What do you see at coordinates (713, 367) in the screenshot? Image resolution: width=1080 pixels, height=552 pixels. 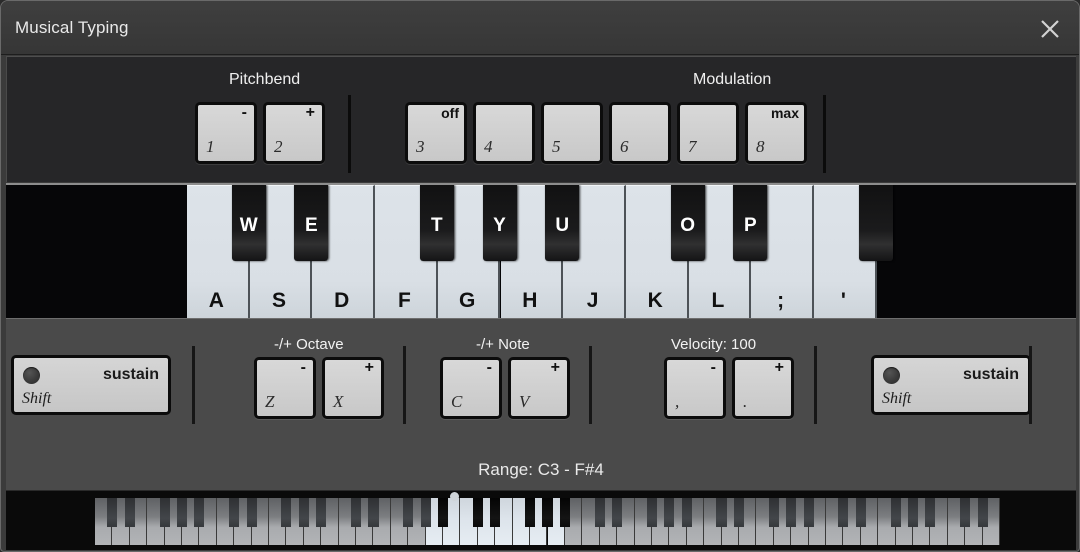 I see `velocity-down-sup: -` at bounding box center [713, 367].